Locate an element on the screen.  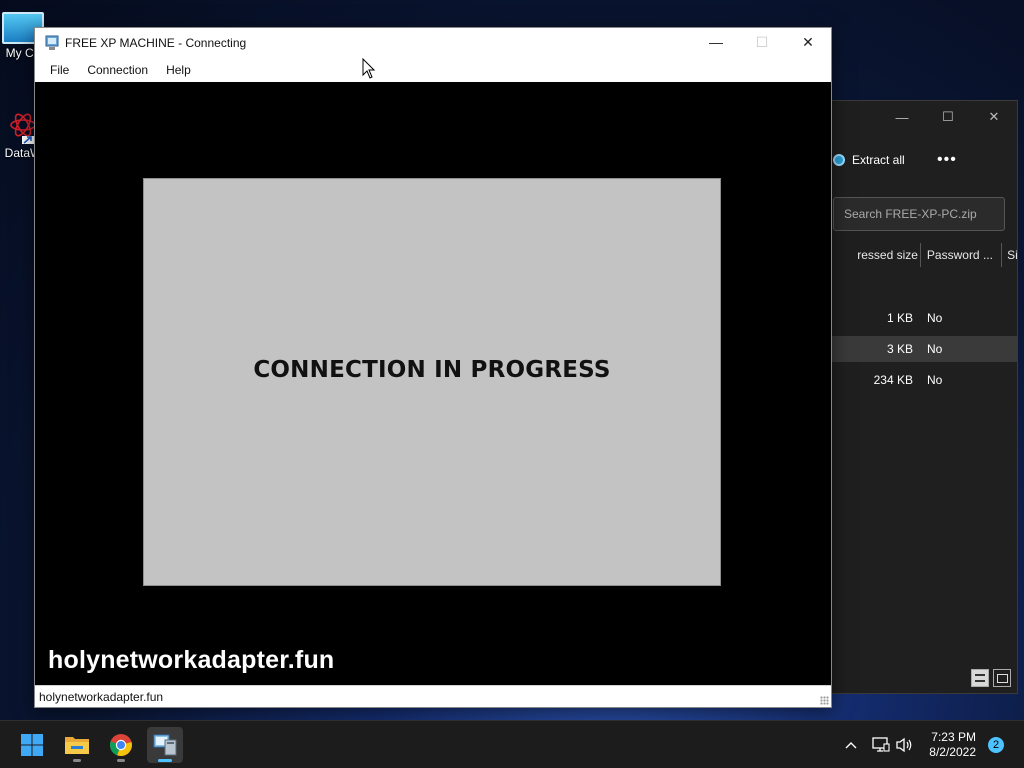
clock-date: 8/2/2022 is located at coordinates (952, 752).